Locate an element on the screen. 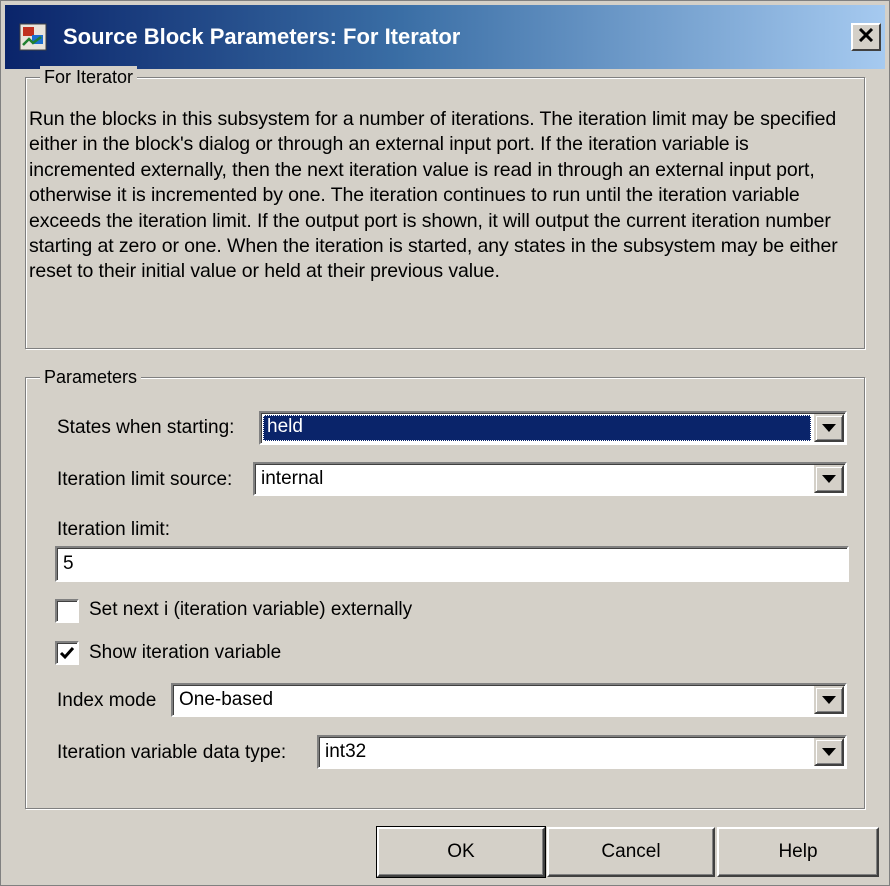 This screenshot has width=890, height=886. help-button: Help is located at coordinates (798, 852).